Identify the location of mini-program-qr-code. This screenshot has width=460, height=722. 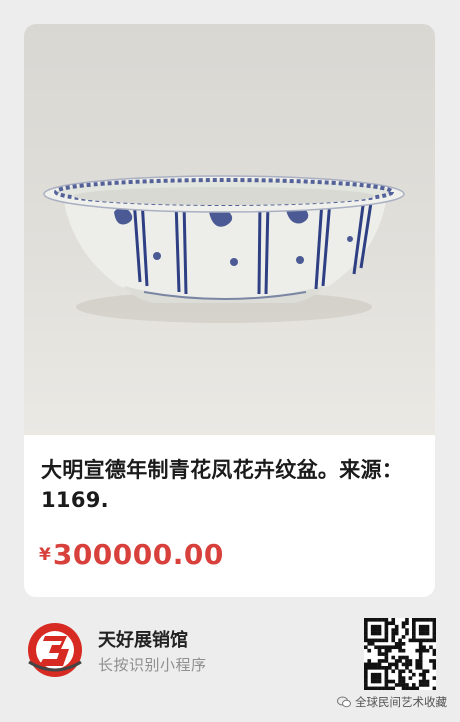
(400, 654).